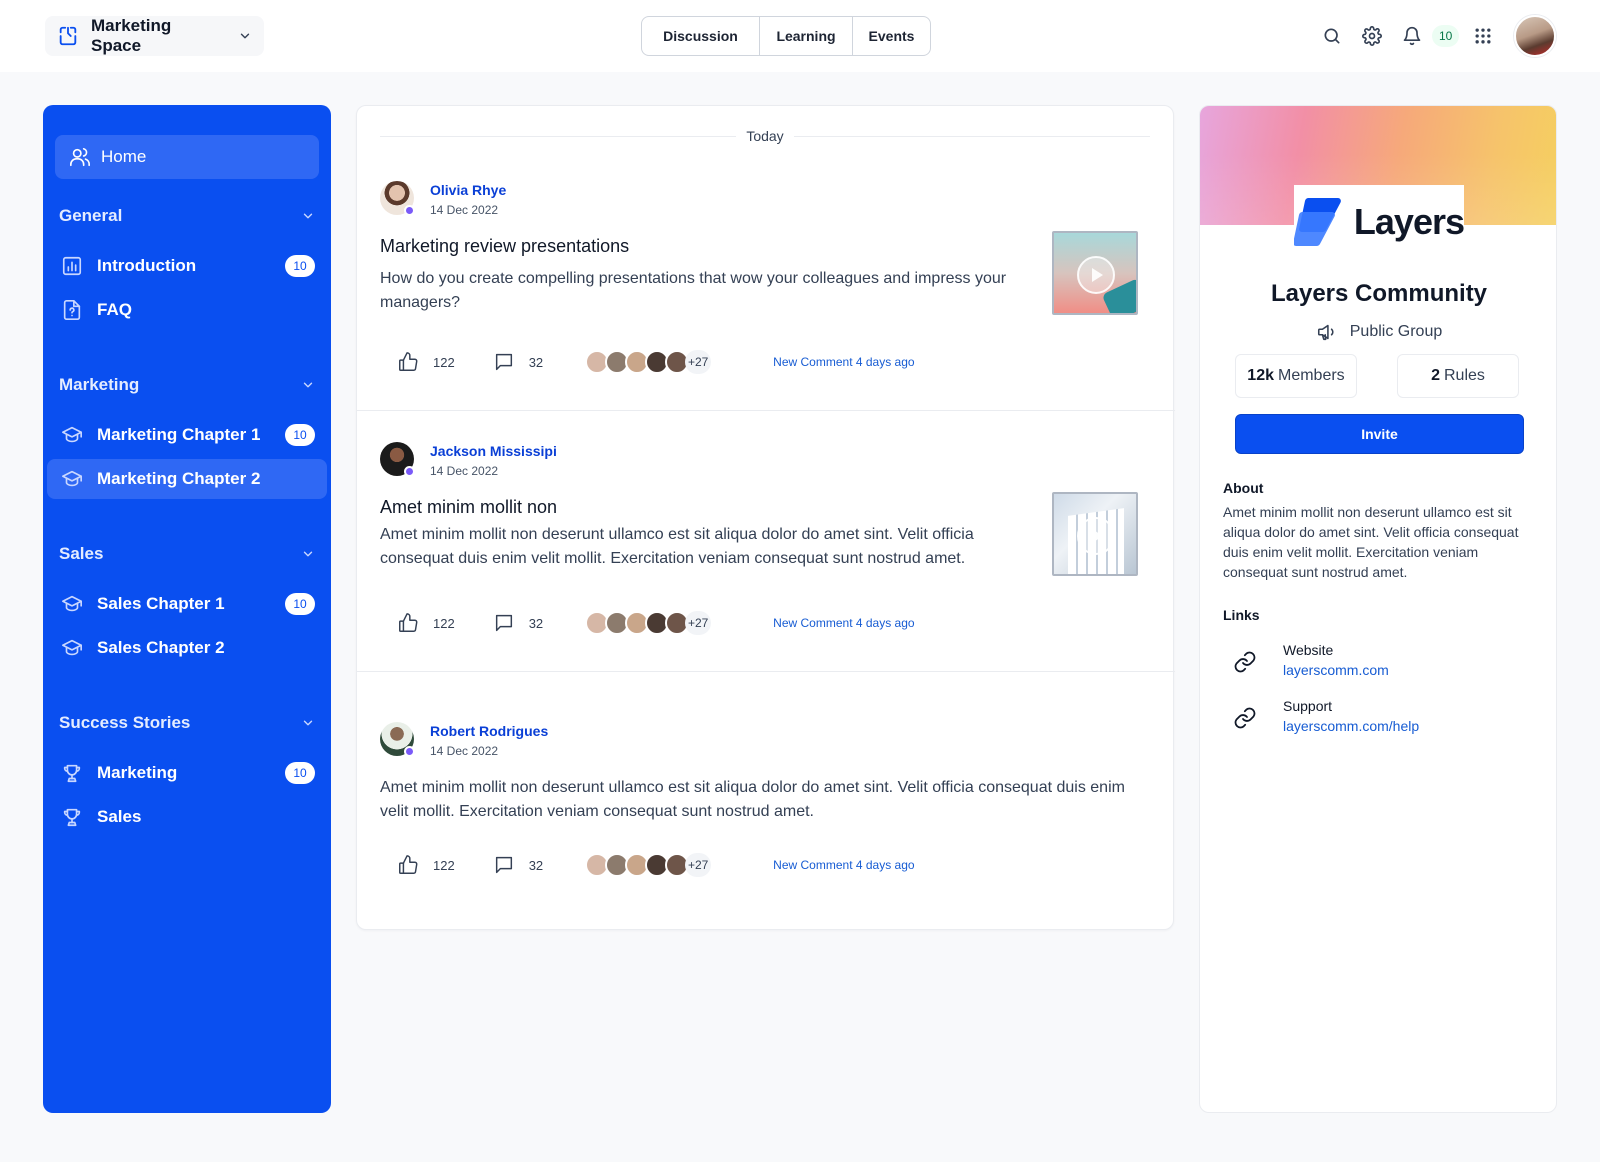 The width and height of the screenshot is (1600, 1162). What do you see at coordinates (99, 384) in the screenshot?
I see `section-title: Marketing` at bounding box center [99, 384].